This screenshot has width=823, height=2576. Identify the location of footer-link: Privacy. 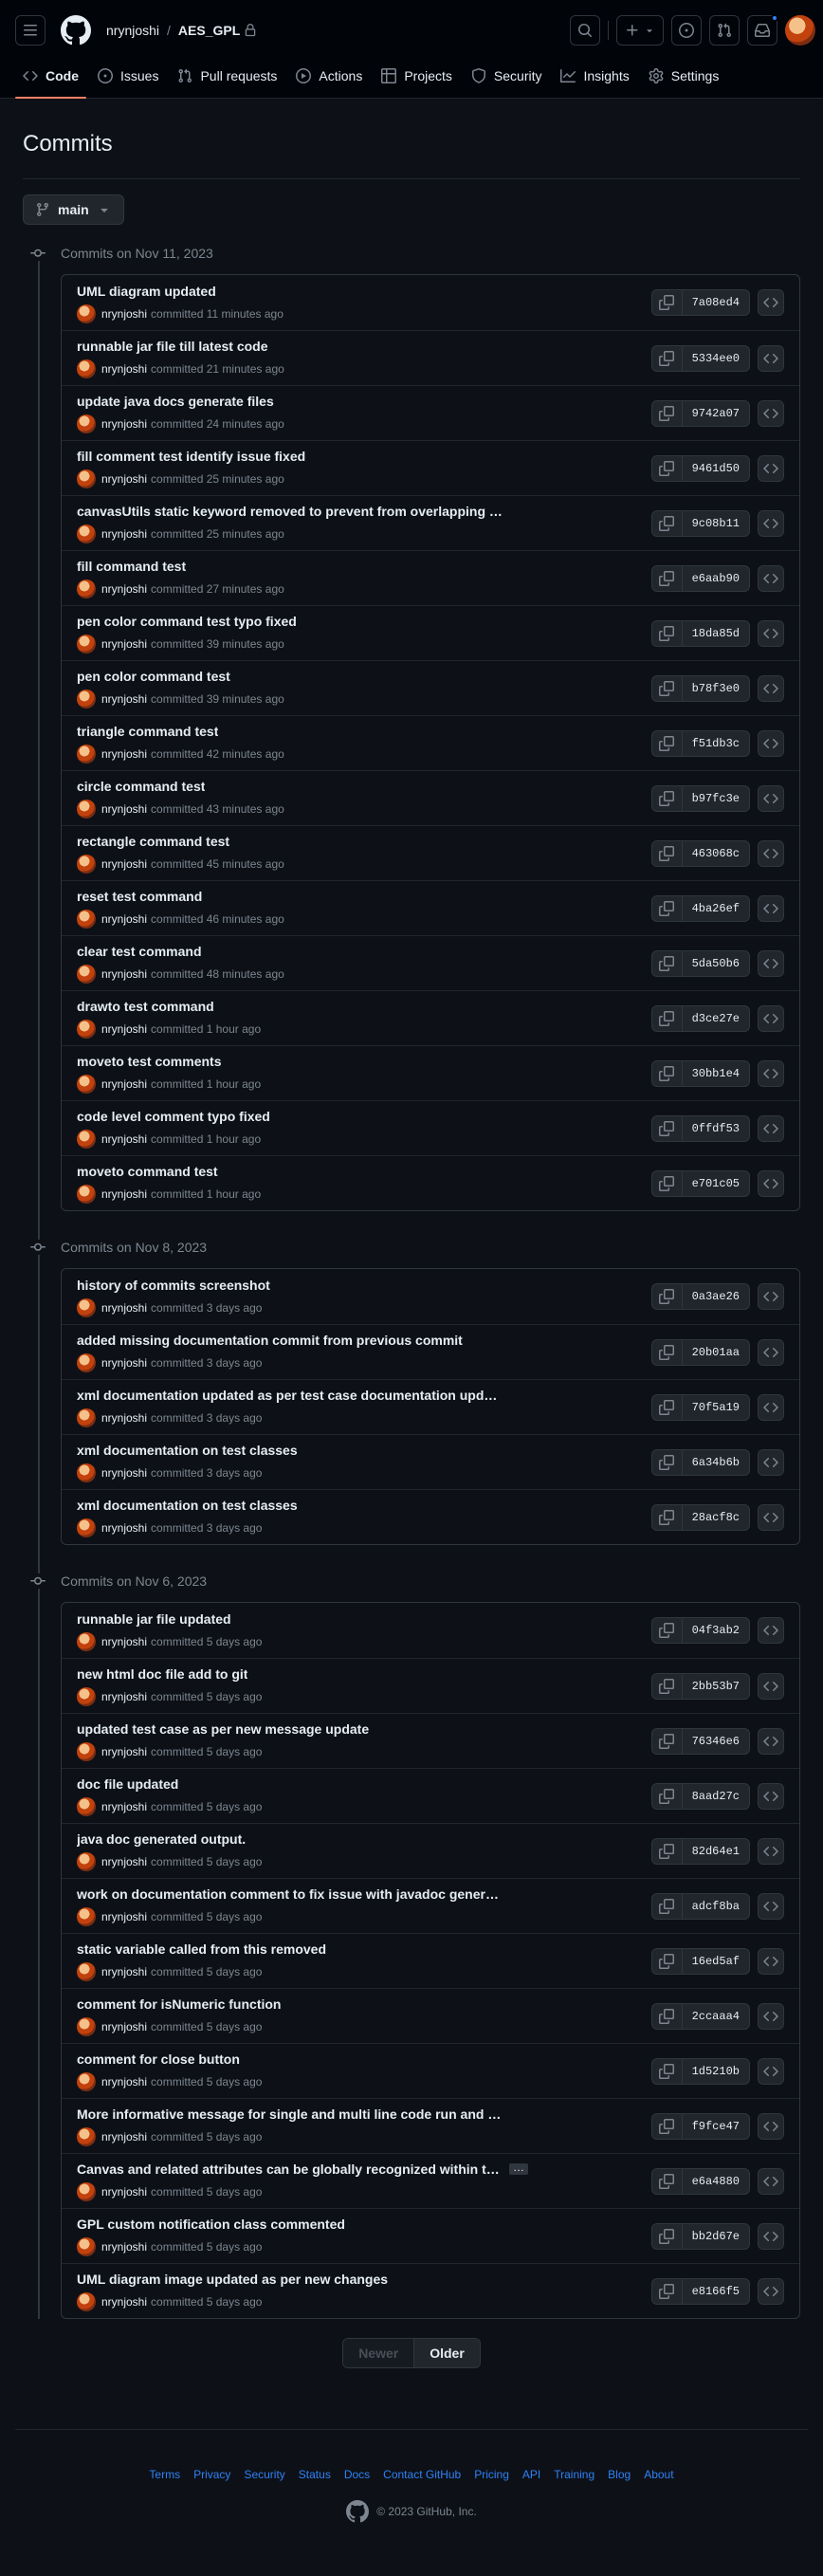
(212, 2474).